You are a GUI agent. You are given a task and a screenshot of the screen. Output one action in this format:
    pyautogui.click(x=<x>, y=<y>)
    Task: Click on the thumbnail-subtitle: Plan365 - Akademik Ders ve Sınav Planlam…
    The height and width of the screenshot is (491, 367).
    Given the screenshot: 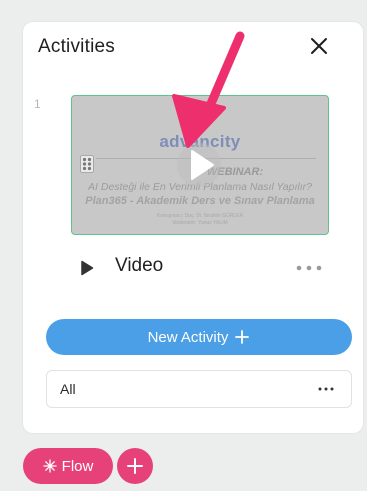 What is the action you would take?
    pyautogui.click(x=200, y=201)
    